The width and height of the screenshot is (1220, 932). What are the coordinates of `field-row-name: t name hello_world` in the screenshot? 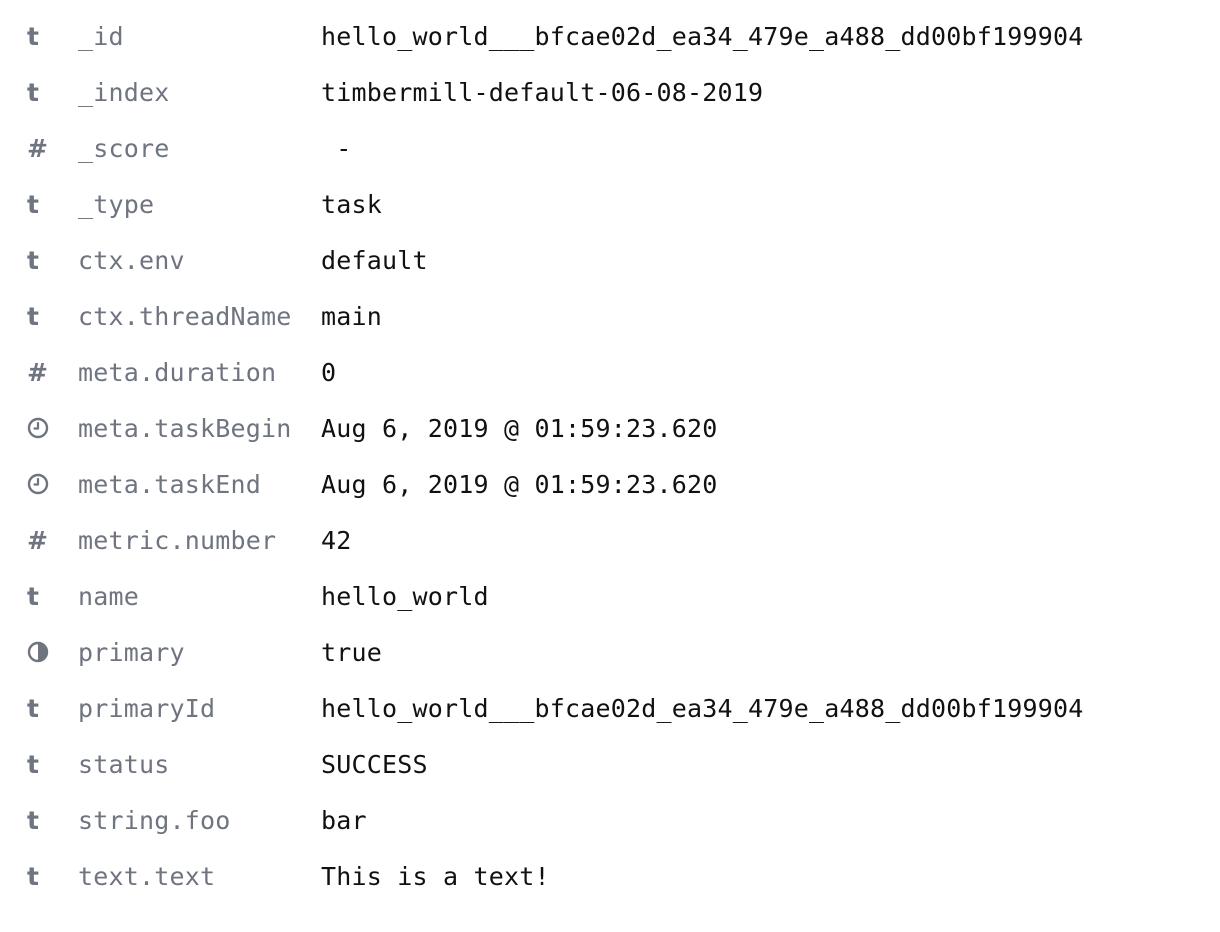 It's located at (614, 596).